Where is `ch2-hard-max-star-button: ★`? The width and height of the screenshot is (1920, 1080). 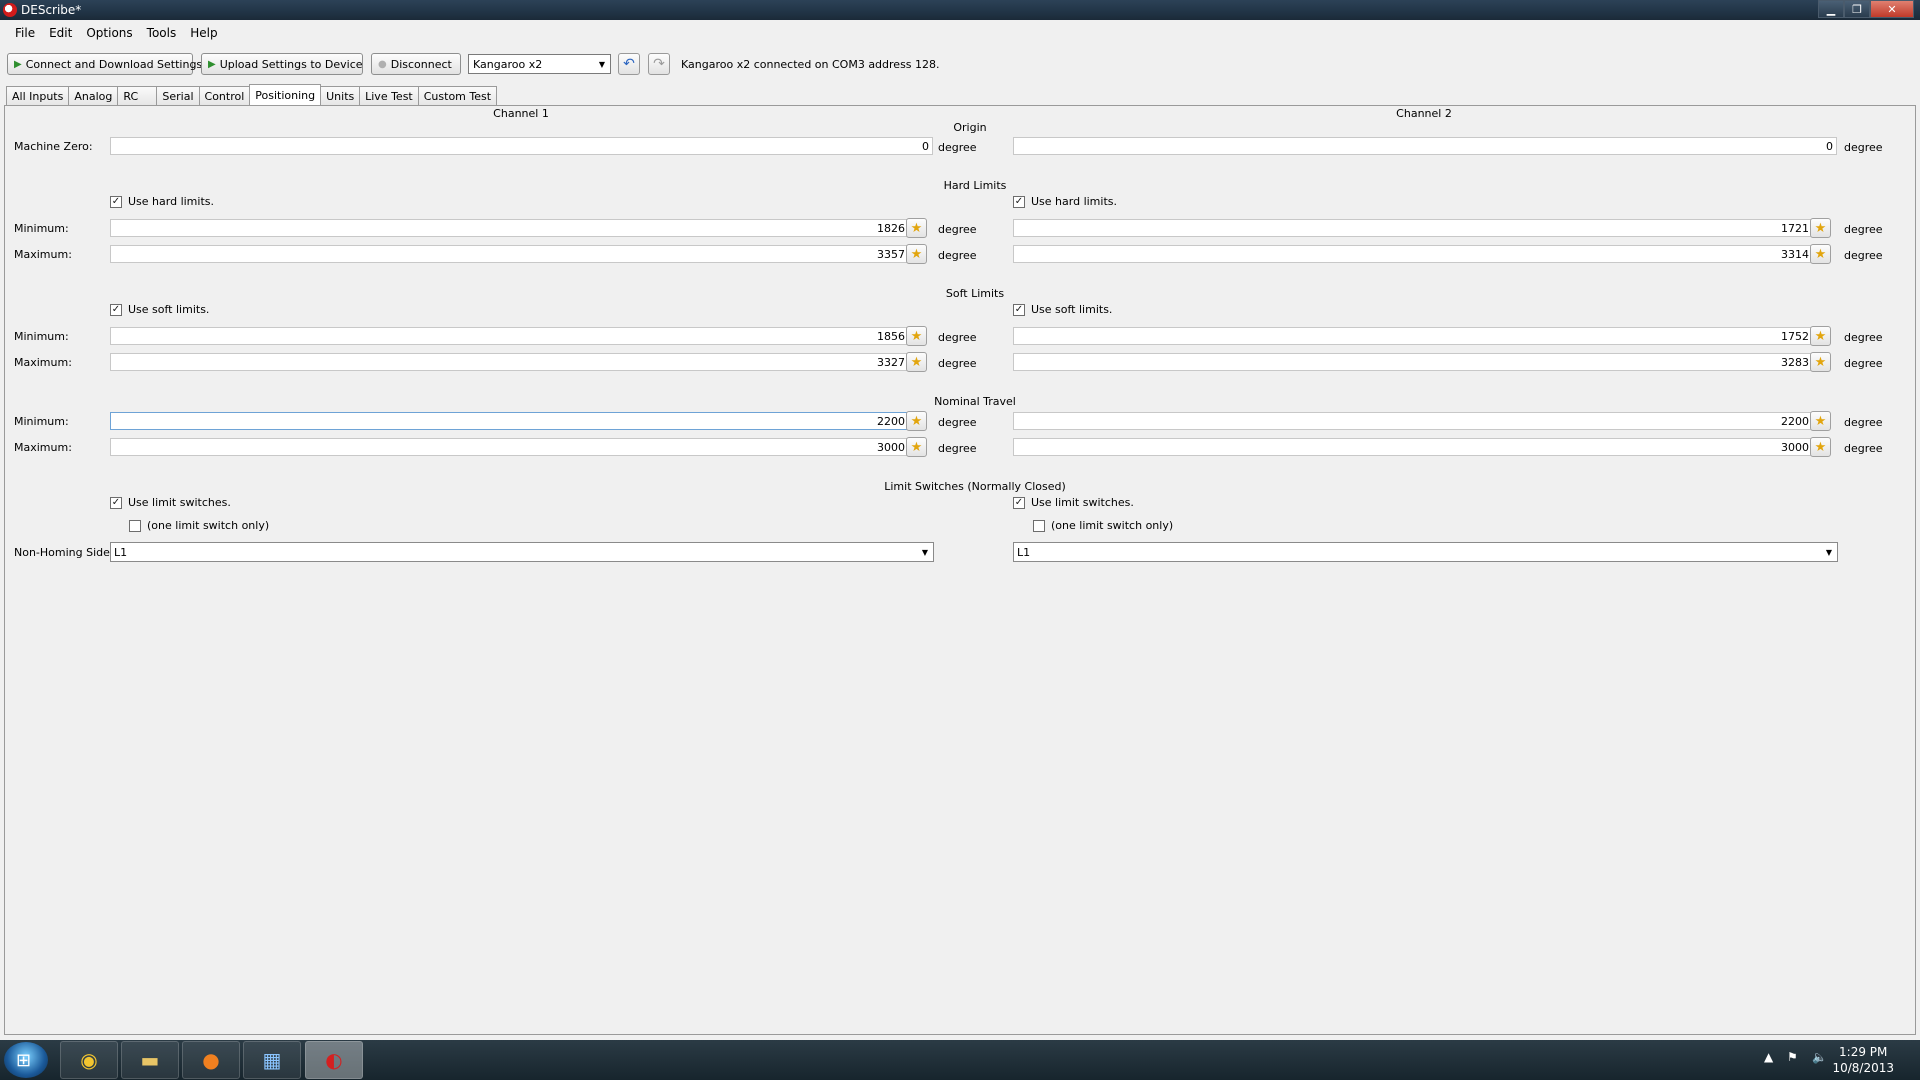
ch2-hard-max-star-button: ★ is located at coordinates (1820, 254).